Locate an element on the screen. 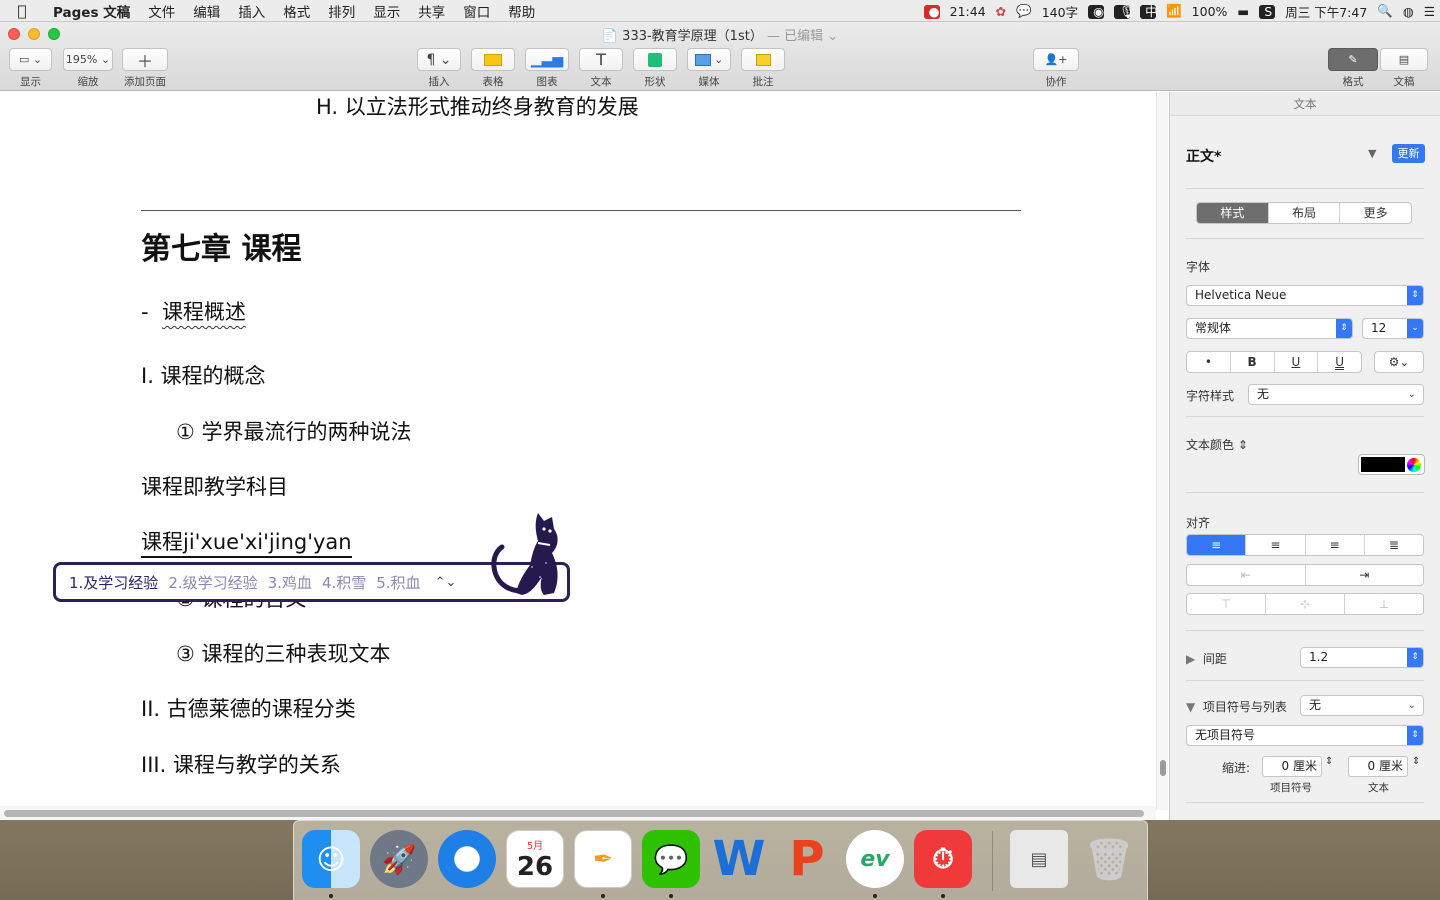 The width and height of the screenshot is (1440, 900). pinwheel-icon: ✿ is located at coordinates (1001, 11).